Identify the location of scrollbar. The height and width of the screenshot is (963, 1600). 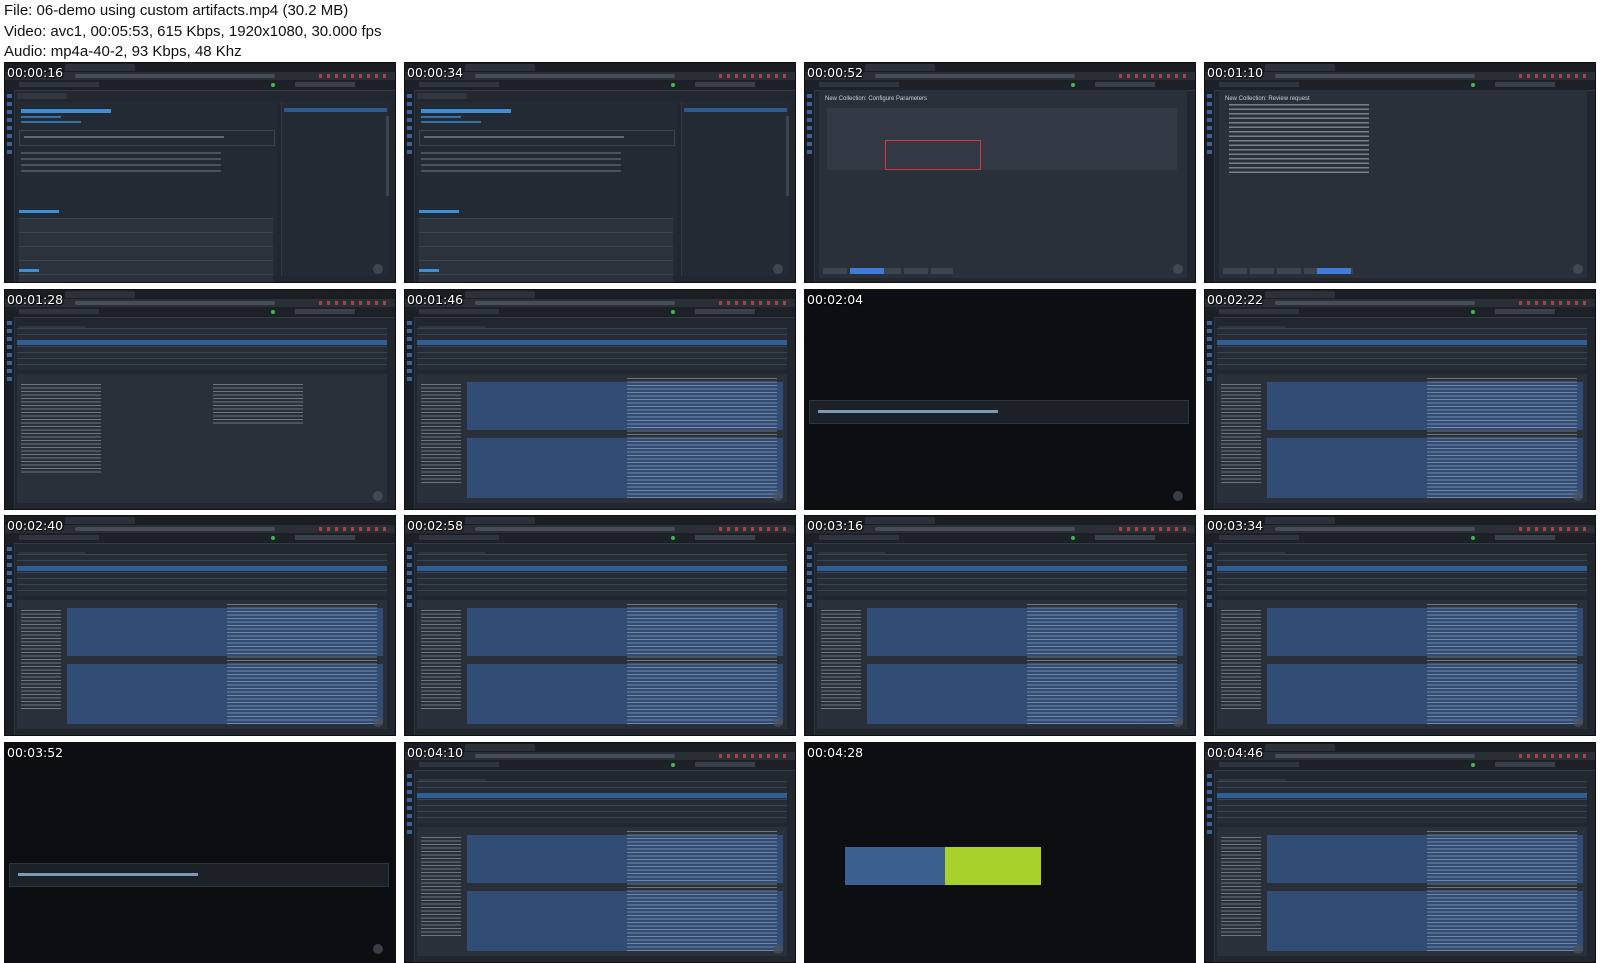
(787, 156).